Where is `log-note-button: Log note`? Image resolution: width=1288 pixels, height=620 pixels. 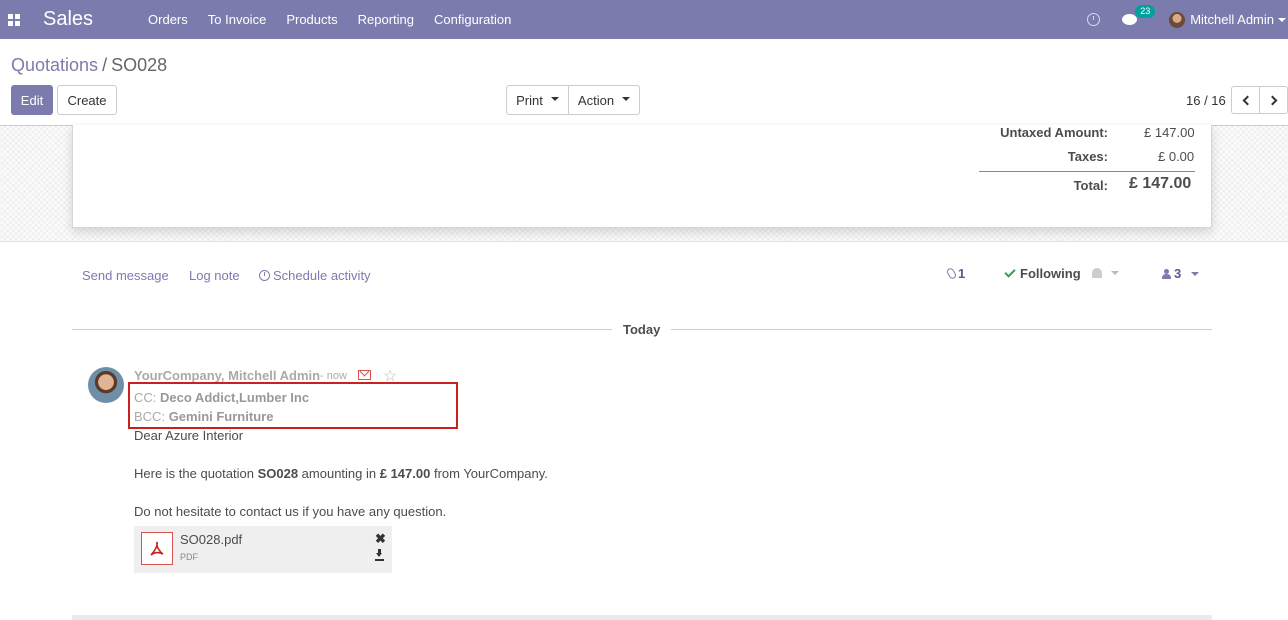 log-note-button: Log note is located at coordinates (214, 275).